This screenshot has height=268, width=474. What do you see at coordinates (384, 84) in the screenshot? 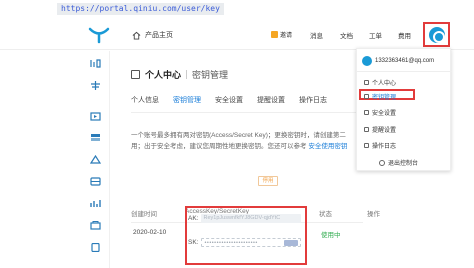
I see `menu-personal-center-label: 个人中心` at bounding box center [384, 84].